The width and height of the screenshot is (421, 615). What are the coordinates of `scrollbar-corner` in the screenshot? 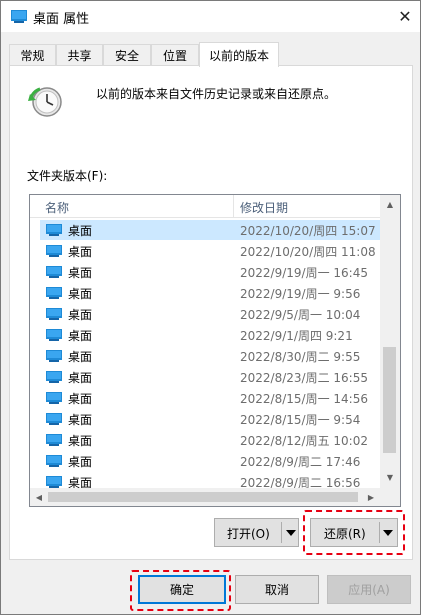 It's located at (390, 497).